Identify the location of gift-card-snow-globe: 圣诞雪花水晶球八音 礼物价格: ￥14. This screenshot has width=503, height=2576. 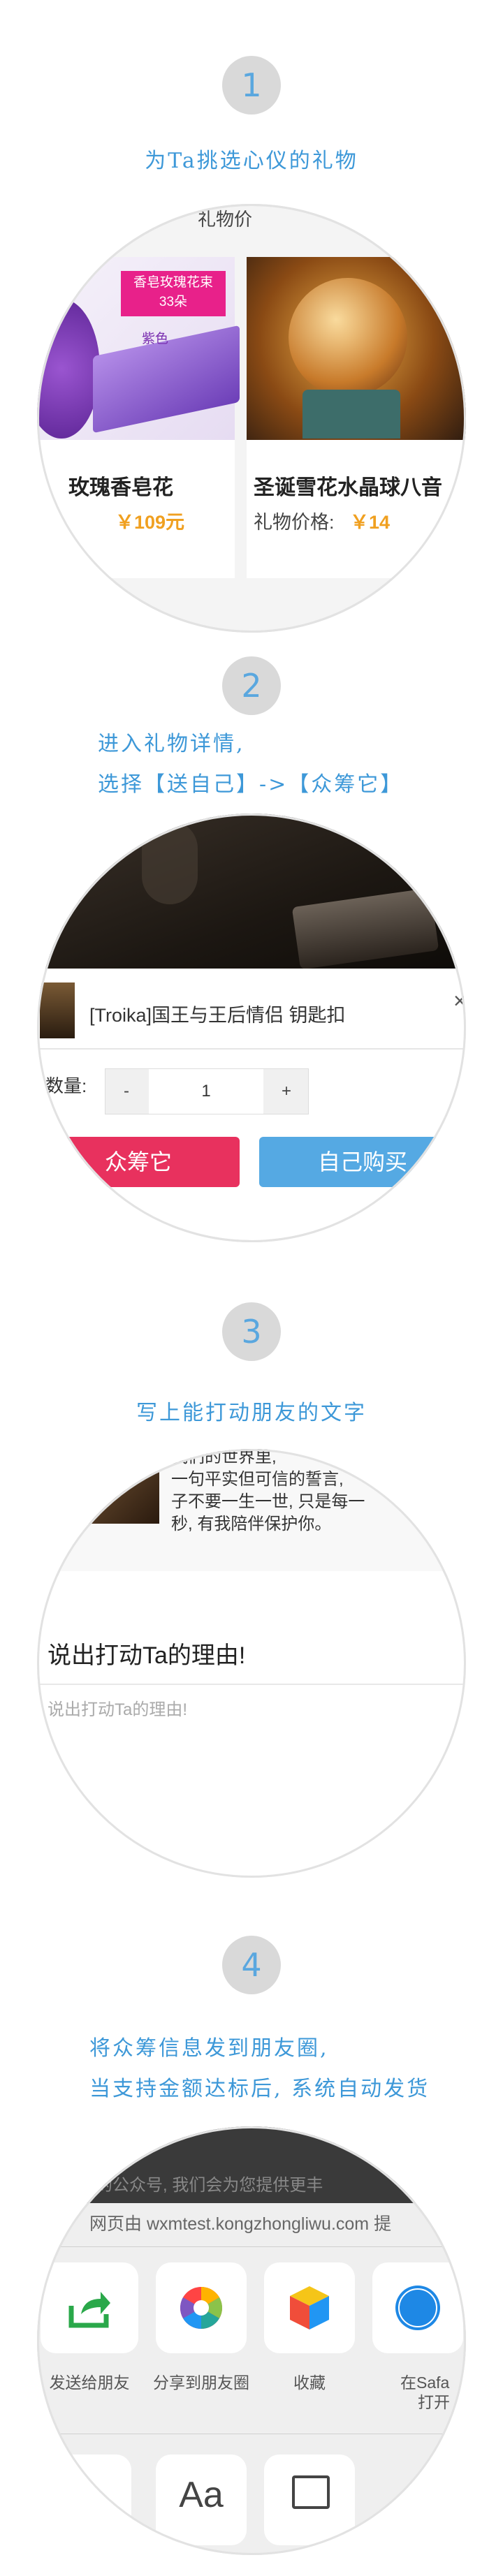
(356, 417).